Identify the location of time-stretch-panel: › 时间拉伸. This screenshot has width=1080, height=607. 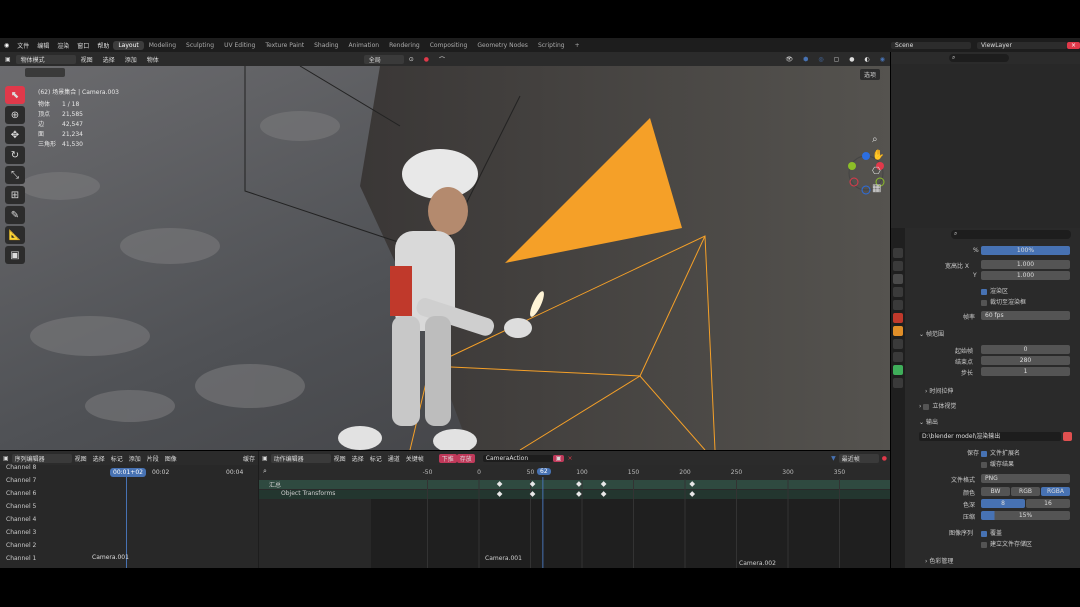
(939, 390).